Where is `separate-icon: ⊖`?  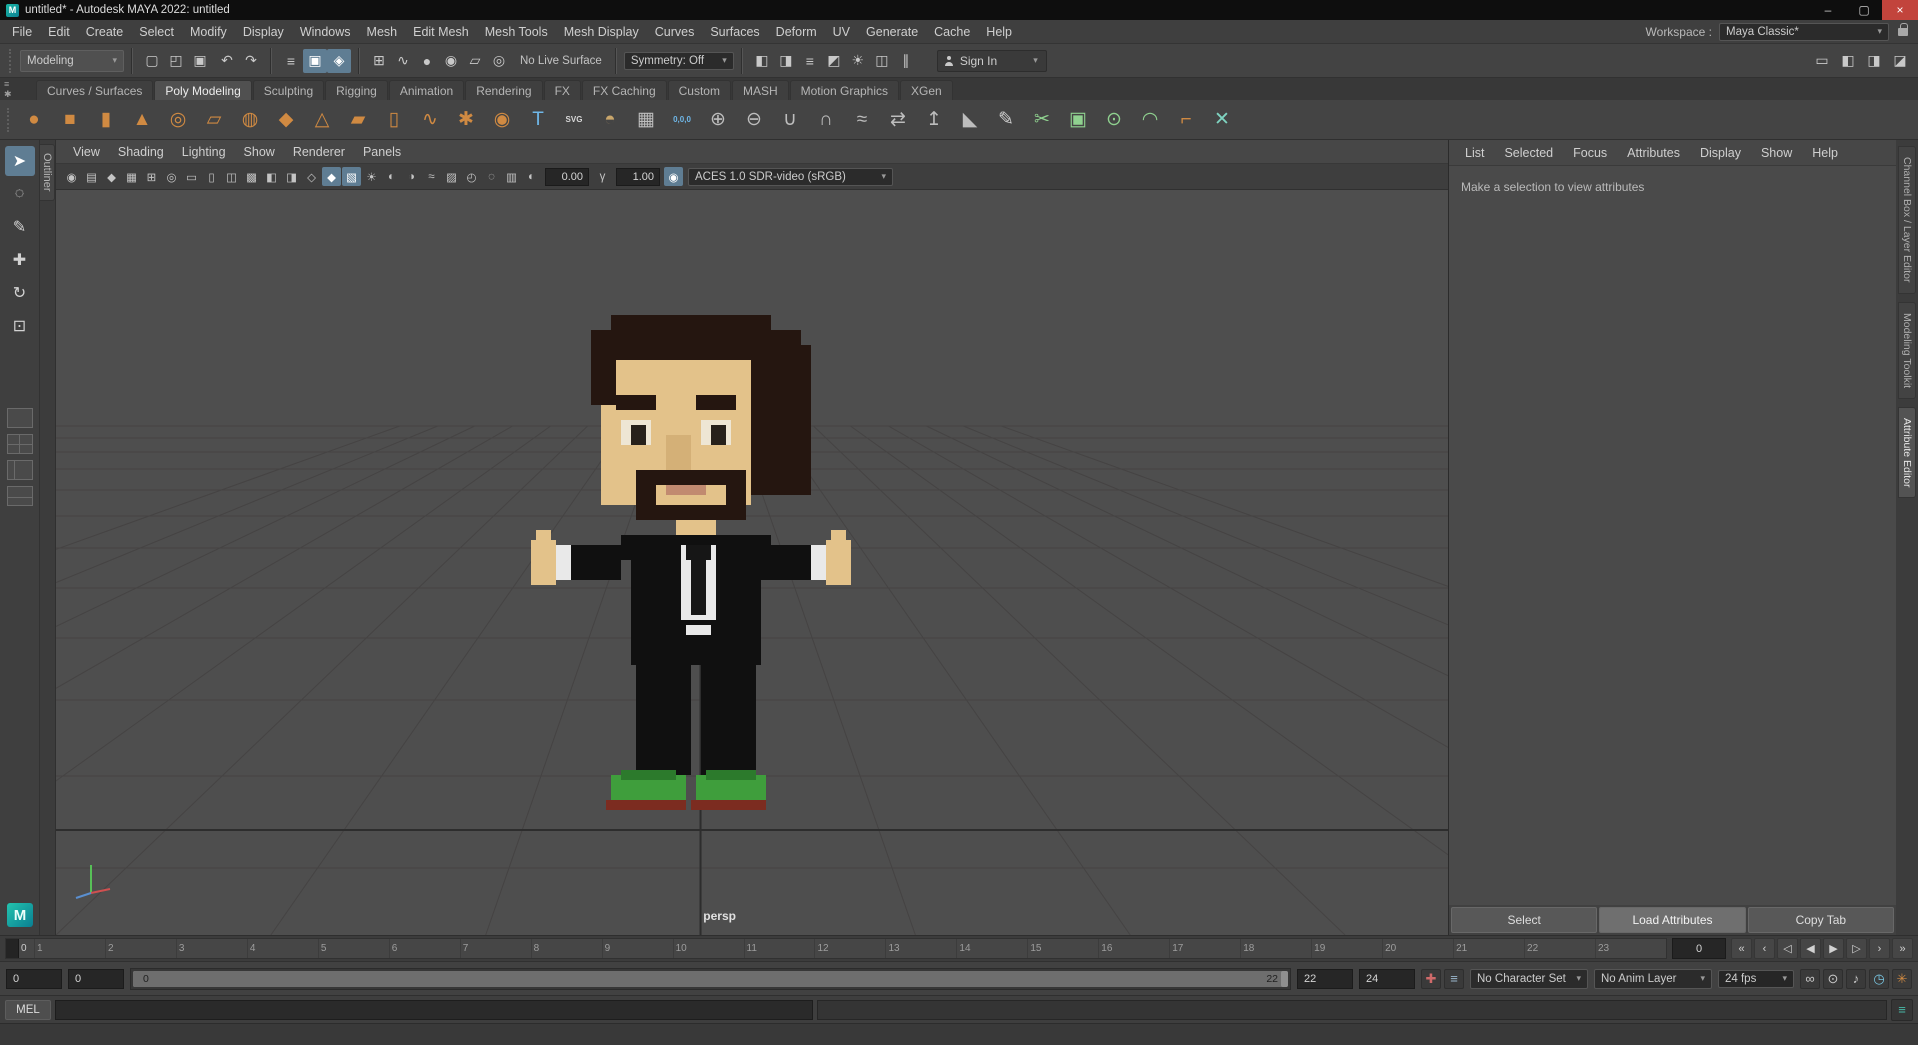
separate-icon: ⊖ is located at coordinates (754, 120).